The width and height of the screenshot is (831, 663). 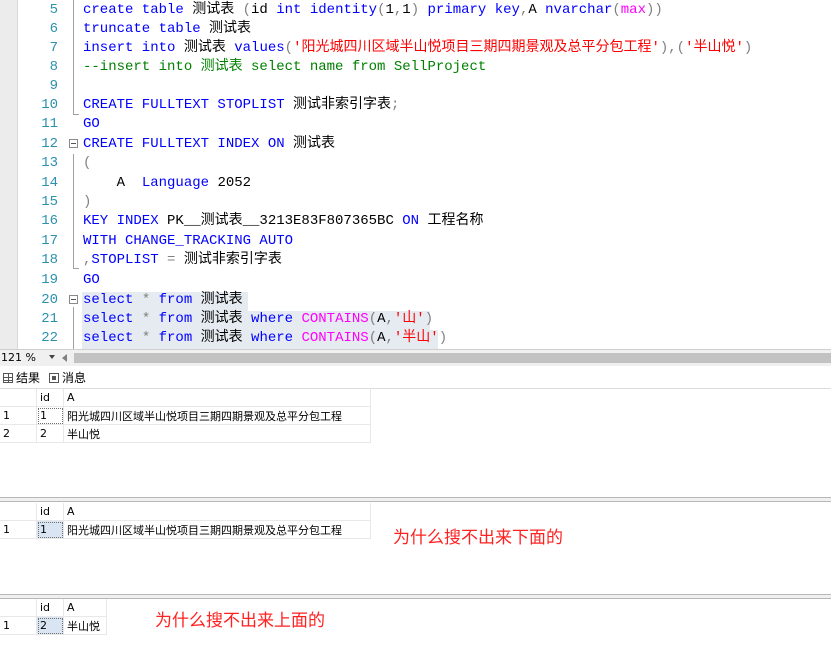 I want to click on code-token: ;, so click(x=395, y=105).